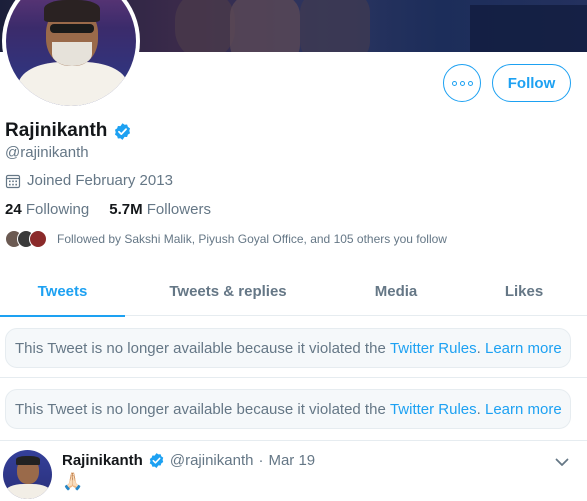 The image size is (587, 501). Describe the element at coordinates (531, 83) in the screenshot. I see `follow-button: Follow` at that location.